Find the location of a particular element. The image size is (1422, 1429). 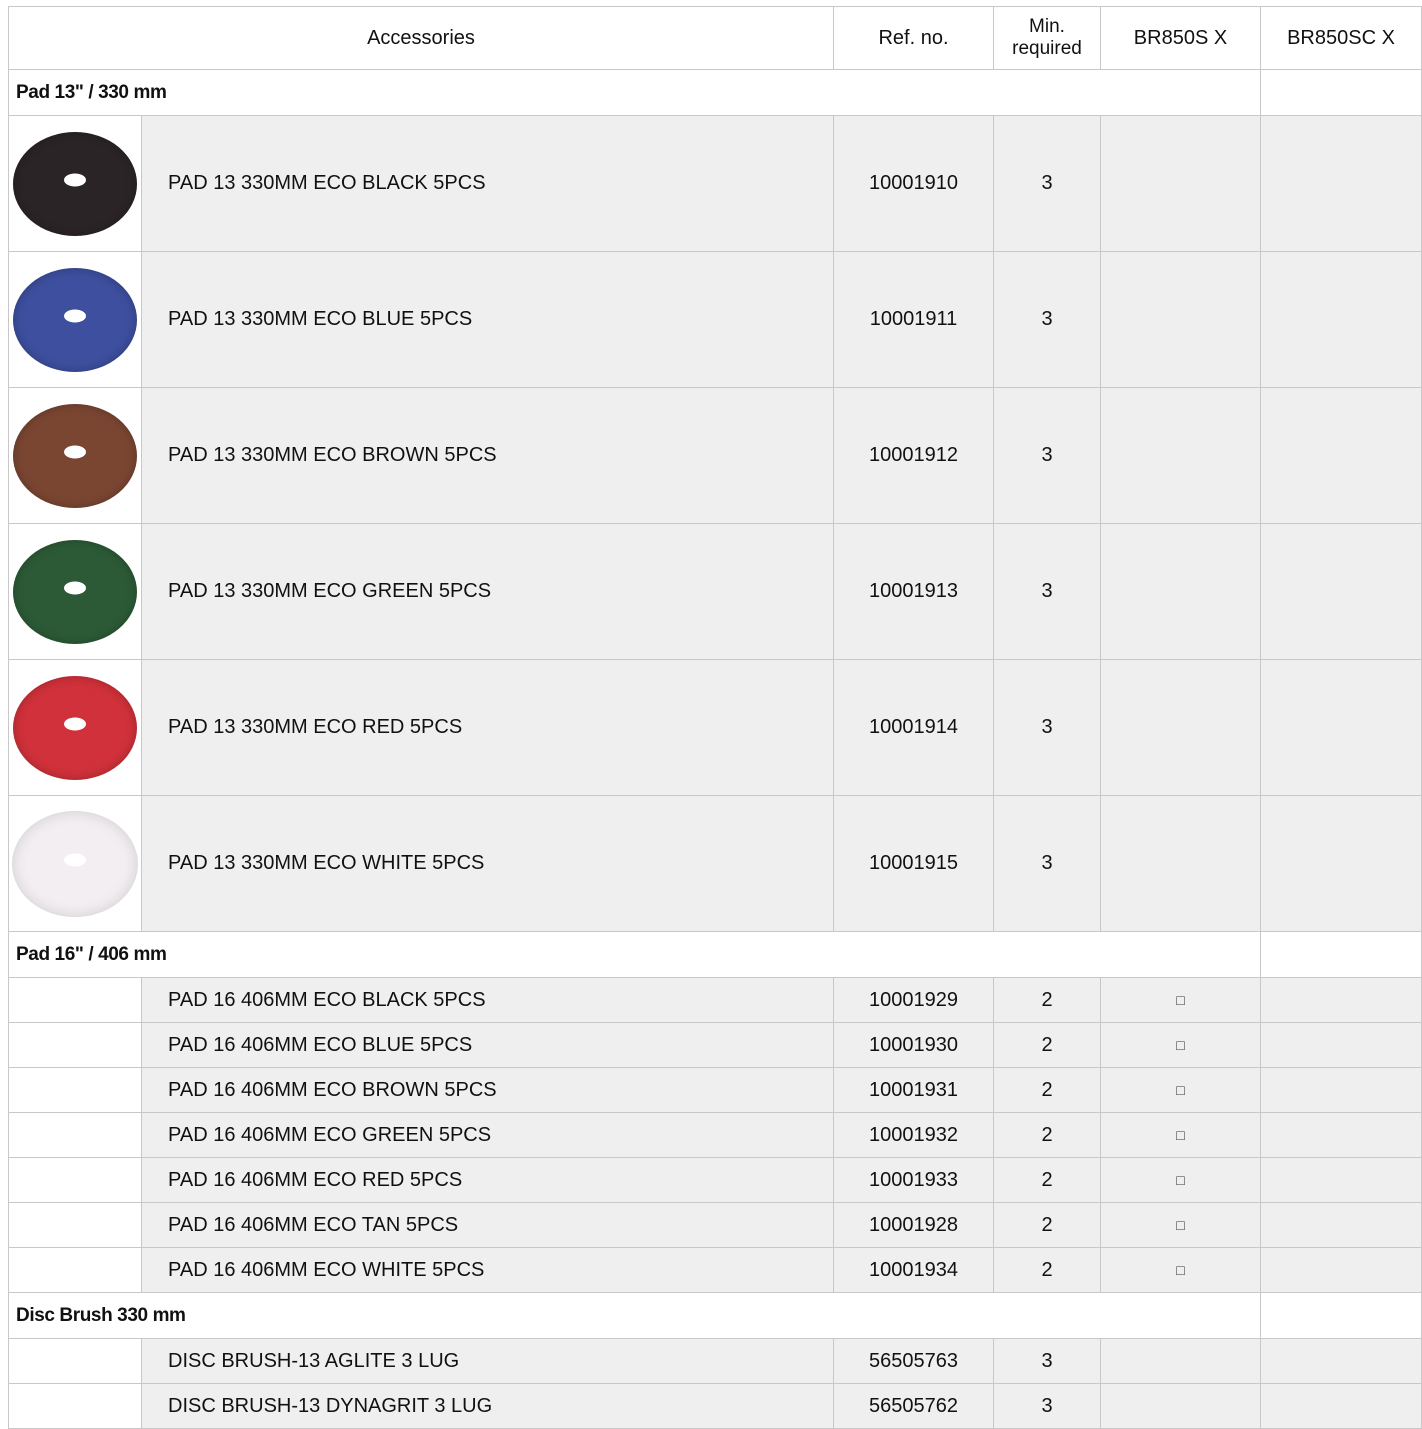

header-min-required-label: Min. required is located at coordinates (1047, 37).